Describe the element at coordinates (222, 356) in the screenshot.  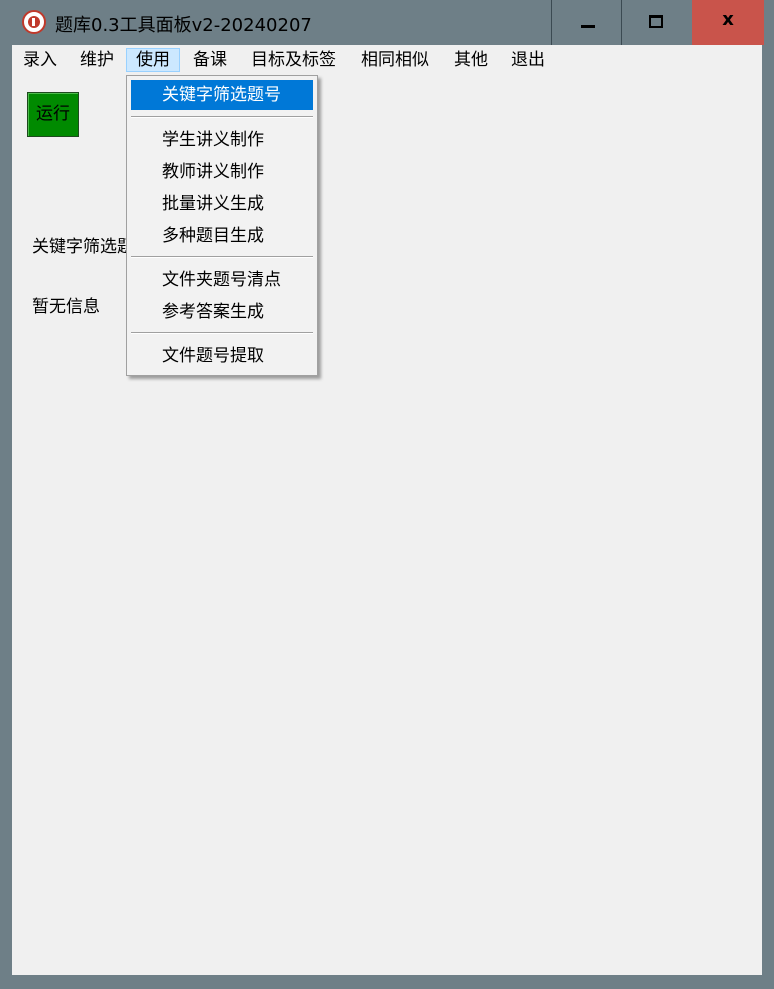
I see `menu-option-file-extract: 文件题号提取` at that location.